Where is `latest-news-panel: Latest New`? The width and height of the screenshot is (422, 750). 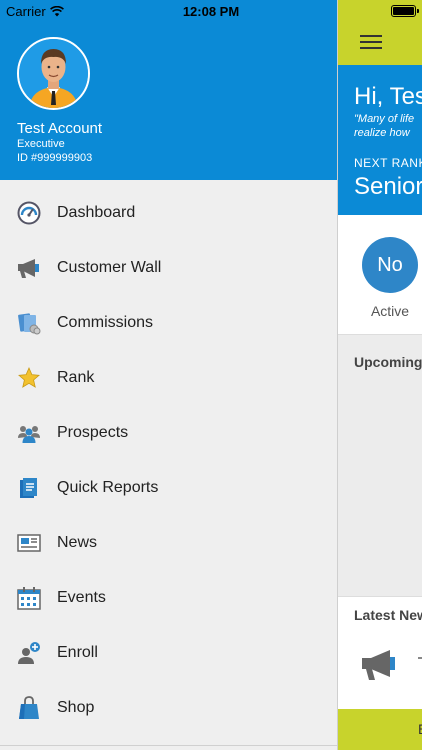 latest-news-panel: Latest New is located at coordinates (380, 652).